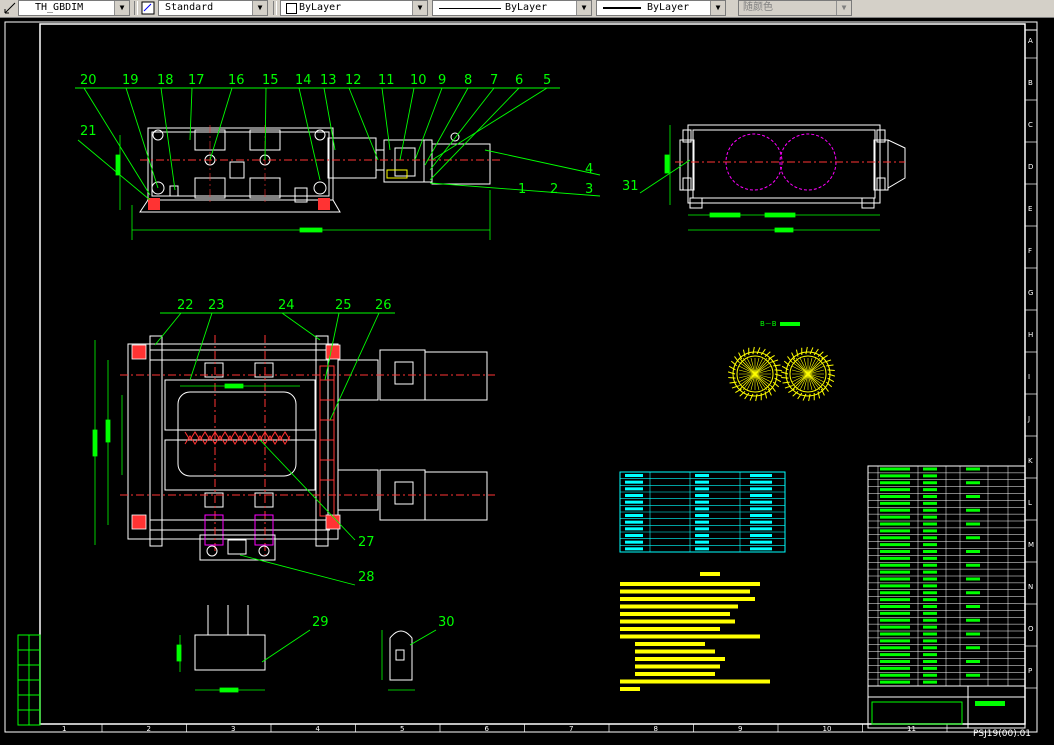 The image size is (1054, 745). I want to click on dimstyle-icon, so click(10, 8).